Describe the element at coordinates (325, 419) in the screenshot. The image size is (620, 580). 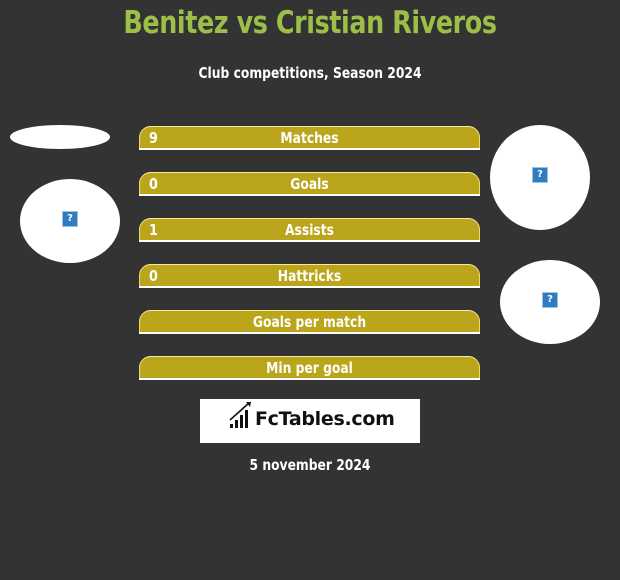
I see `logo-text: FcTables.com` at that location.